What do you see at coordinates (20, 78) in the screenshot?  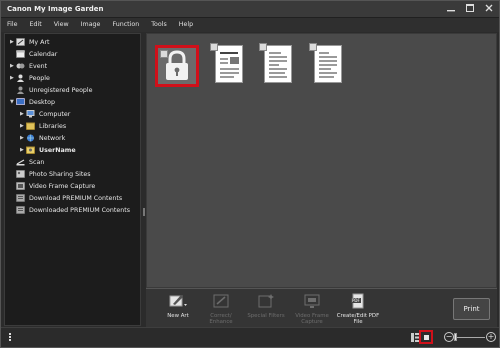 I see `people-icon` at bounding box center [20, 78].